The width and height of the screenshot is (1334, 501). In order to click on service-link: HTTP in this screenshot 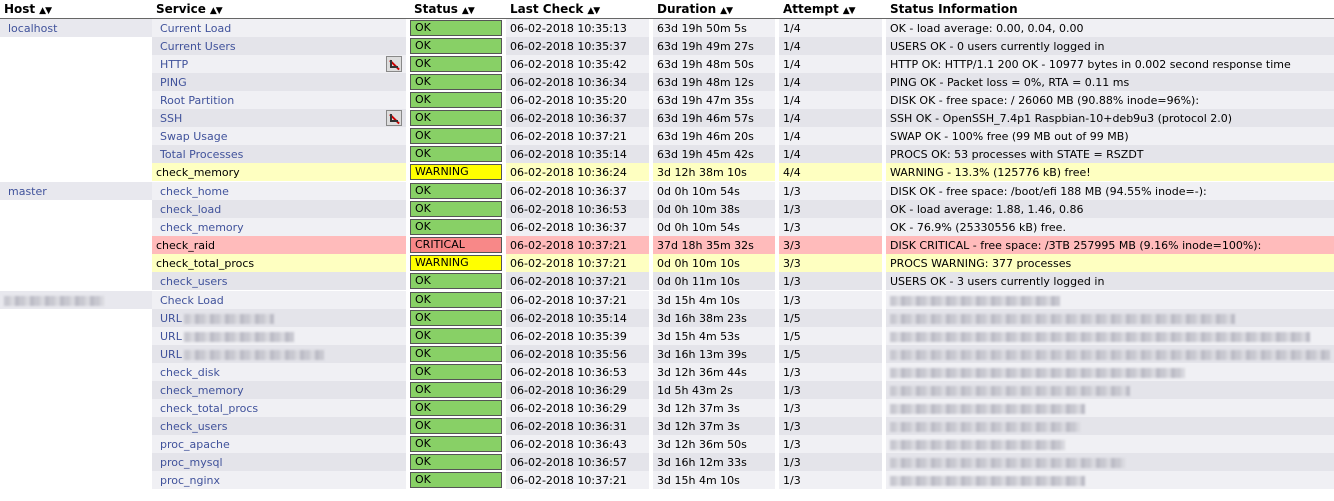, I will do `click(174, 64)`.